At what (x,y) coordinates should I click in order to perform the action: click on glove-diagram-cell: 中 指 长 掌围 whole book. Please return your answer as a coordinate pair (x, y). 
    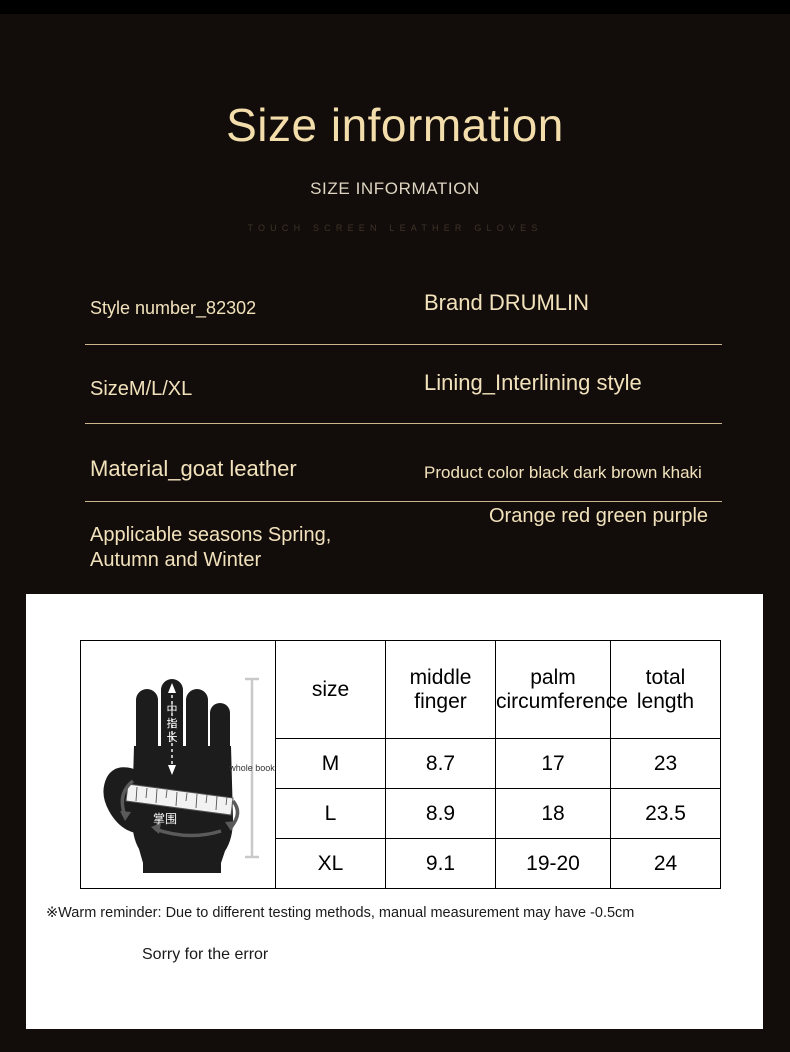
    Looking at the image, I should click on (178, 764).